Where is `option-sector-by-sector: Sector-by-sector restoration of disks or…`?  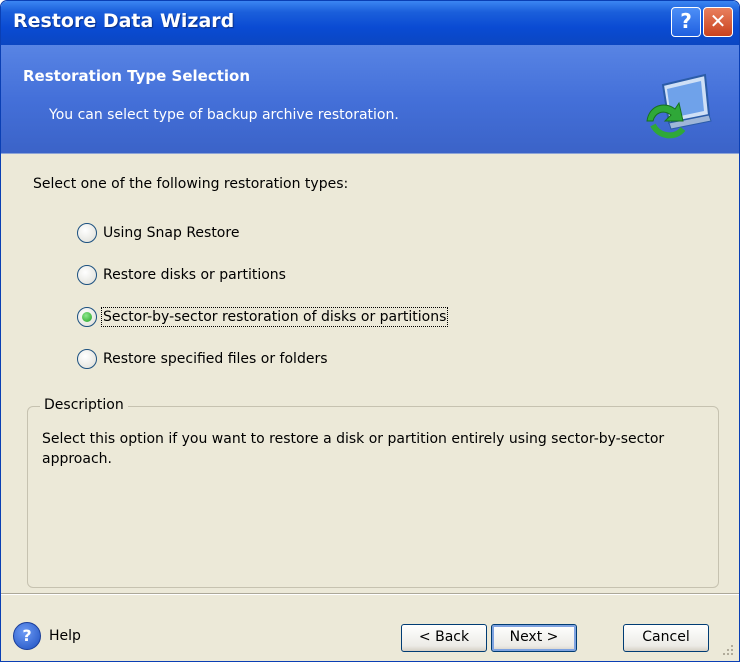 option-sector-by-sector: Sector-by-sector restoration of disks or… is located at coordinates (263, 317).